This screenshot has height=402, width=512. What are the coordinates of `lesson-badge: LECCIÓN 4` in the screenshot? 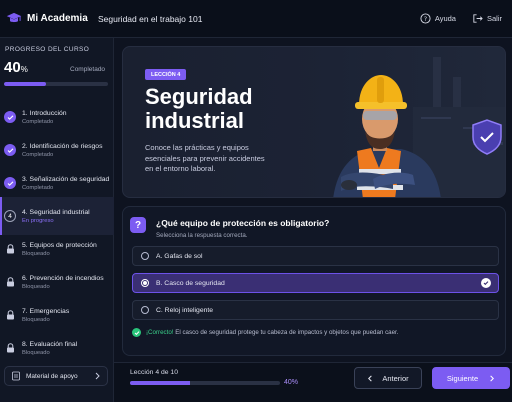 It's located at (166, 74).